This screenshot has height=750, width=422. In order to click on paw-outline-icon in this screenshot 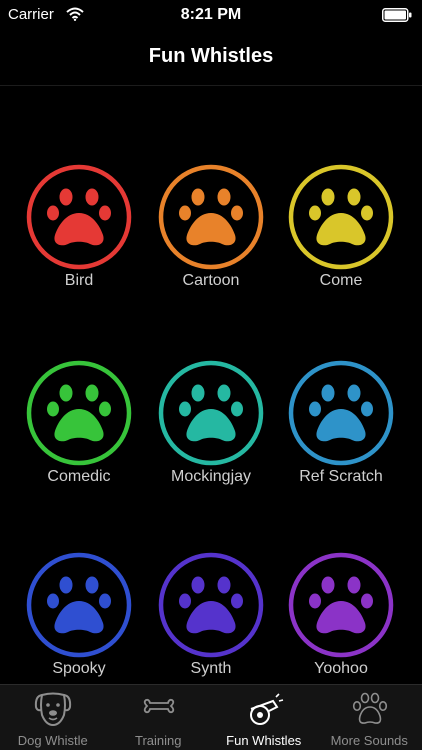, I will do `click(369, 708)`.